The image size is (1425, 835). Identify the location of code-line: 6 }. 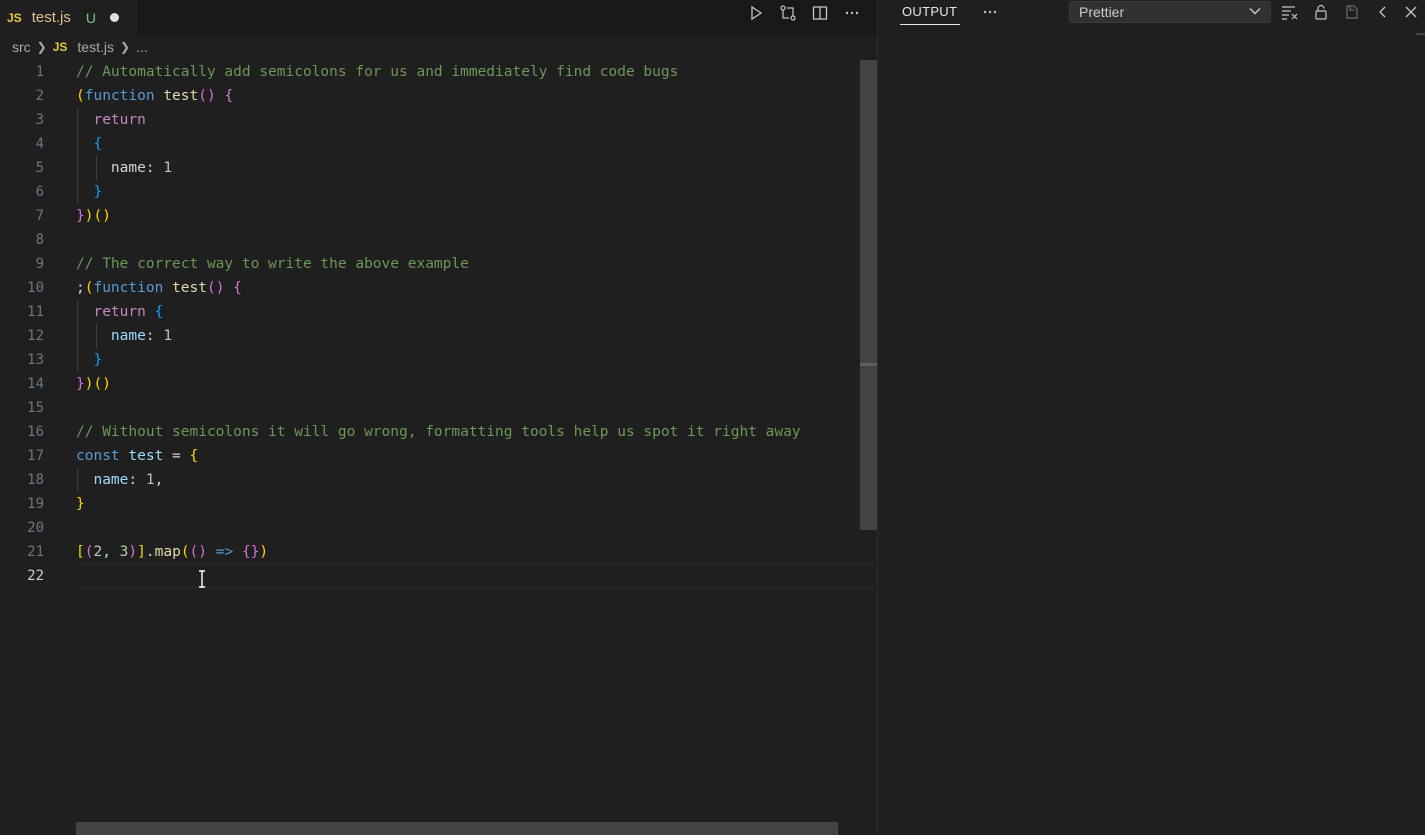
(438, 192).